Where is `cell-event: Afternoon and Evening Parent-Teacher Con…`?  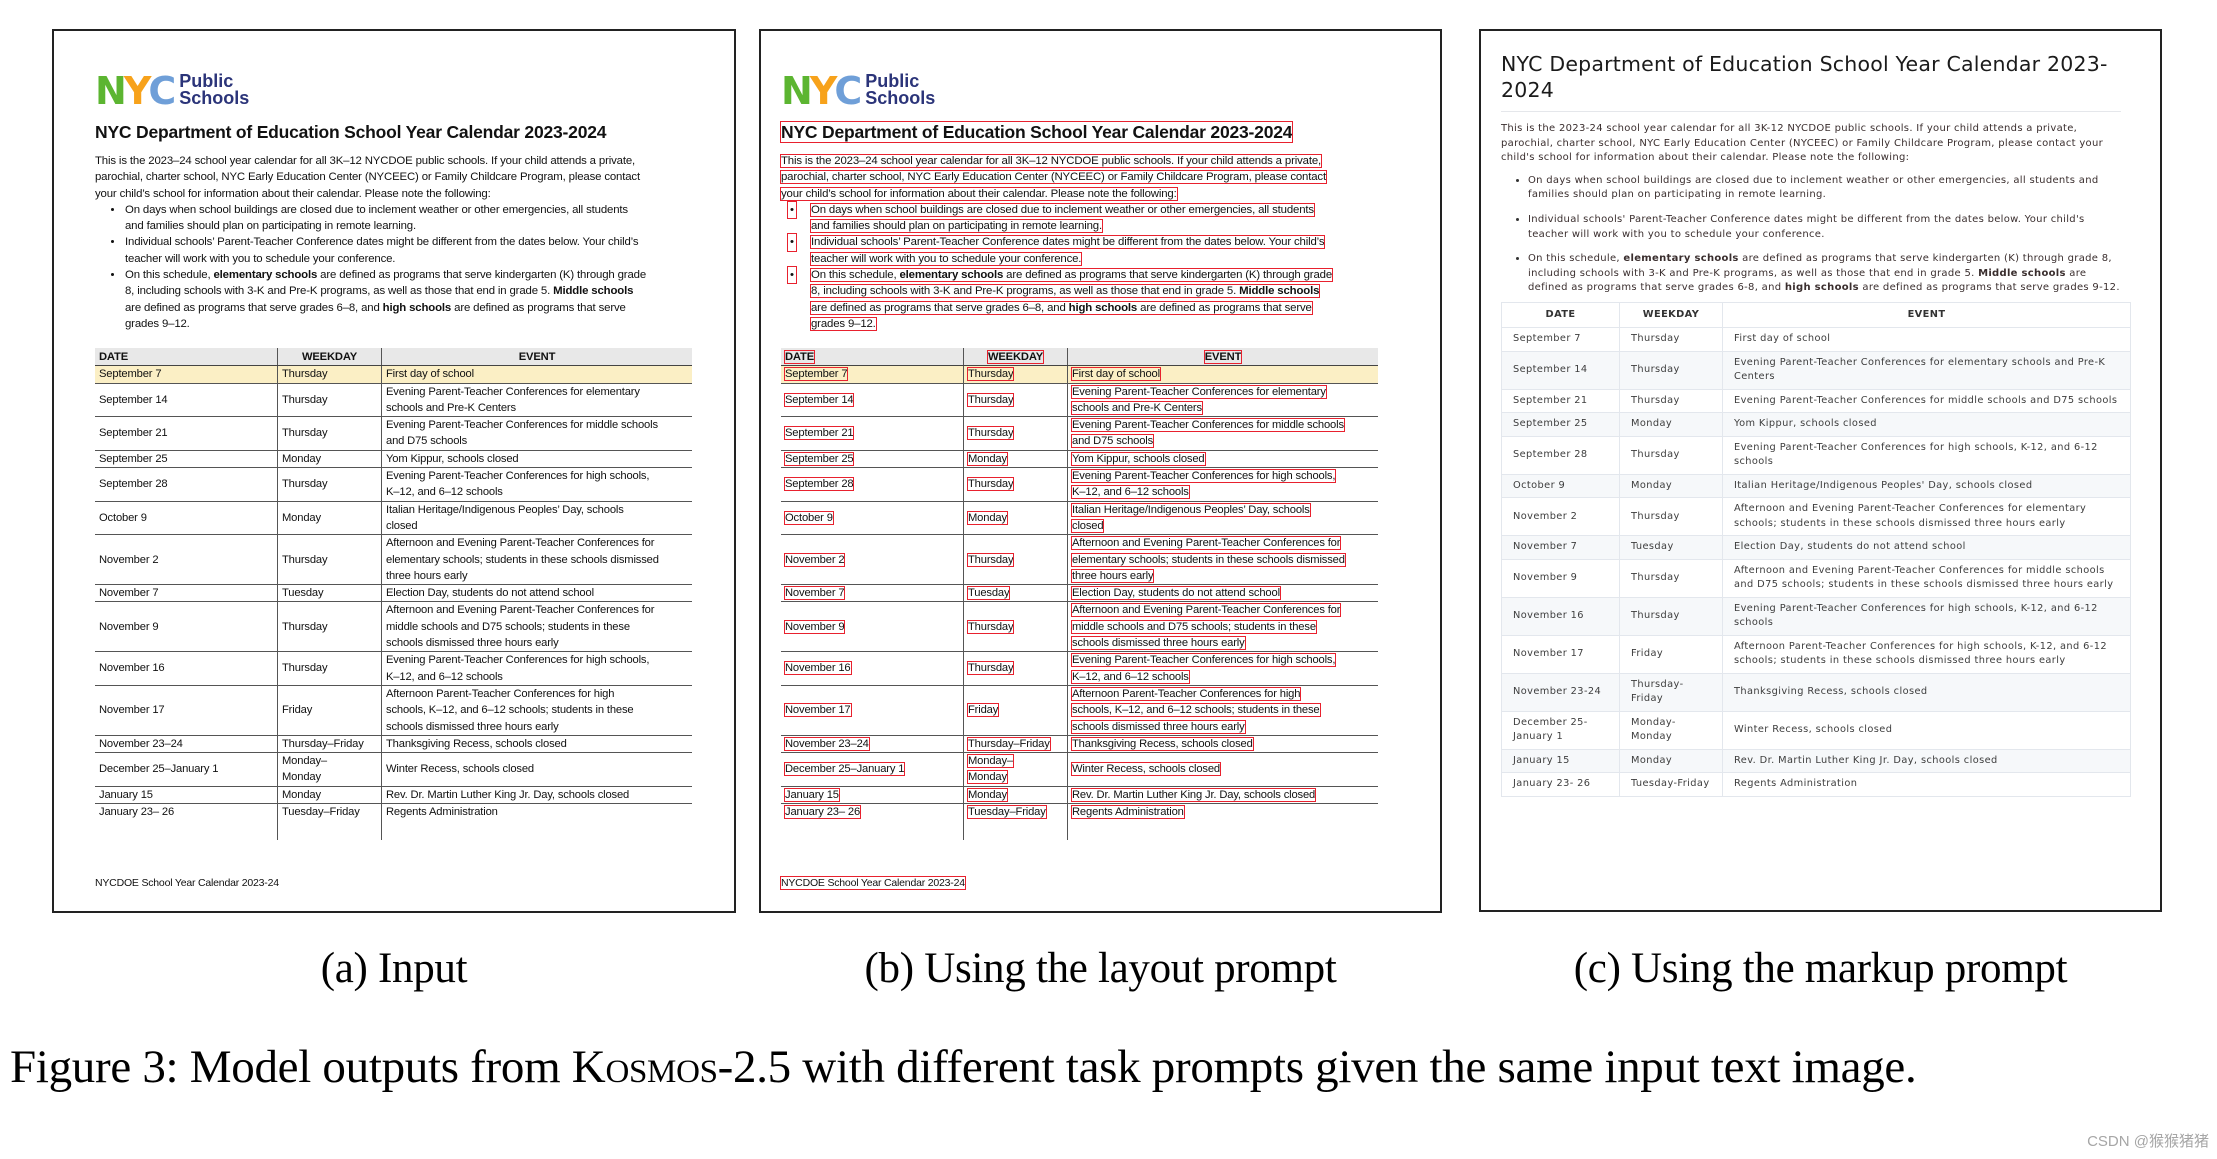 cell-event: Afternoon and Evening Parent-Teacher Con… is located at coordinates (536, 560).